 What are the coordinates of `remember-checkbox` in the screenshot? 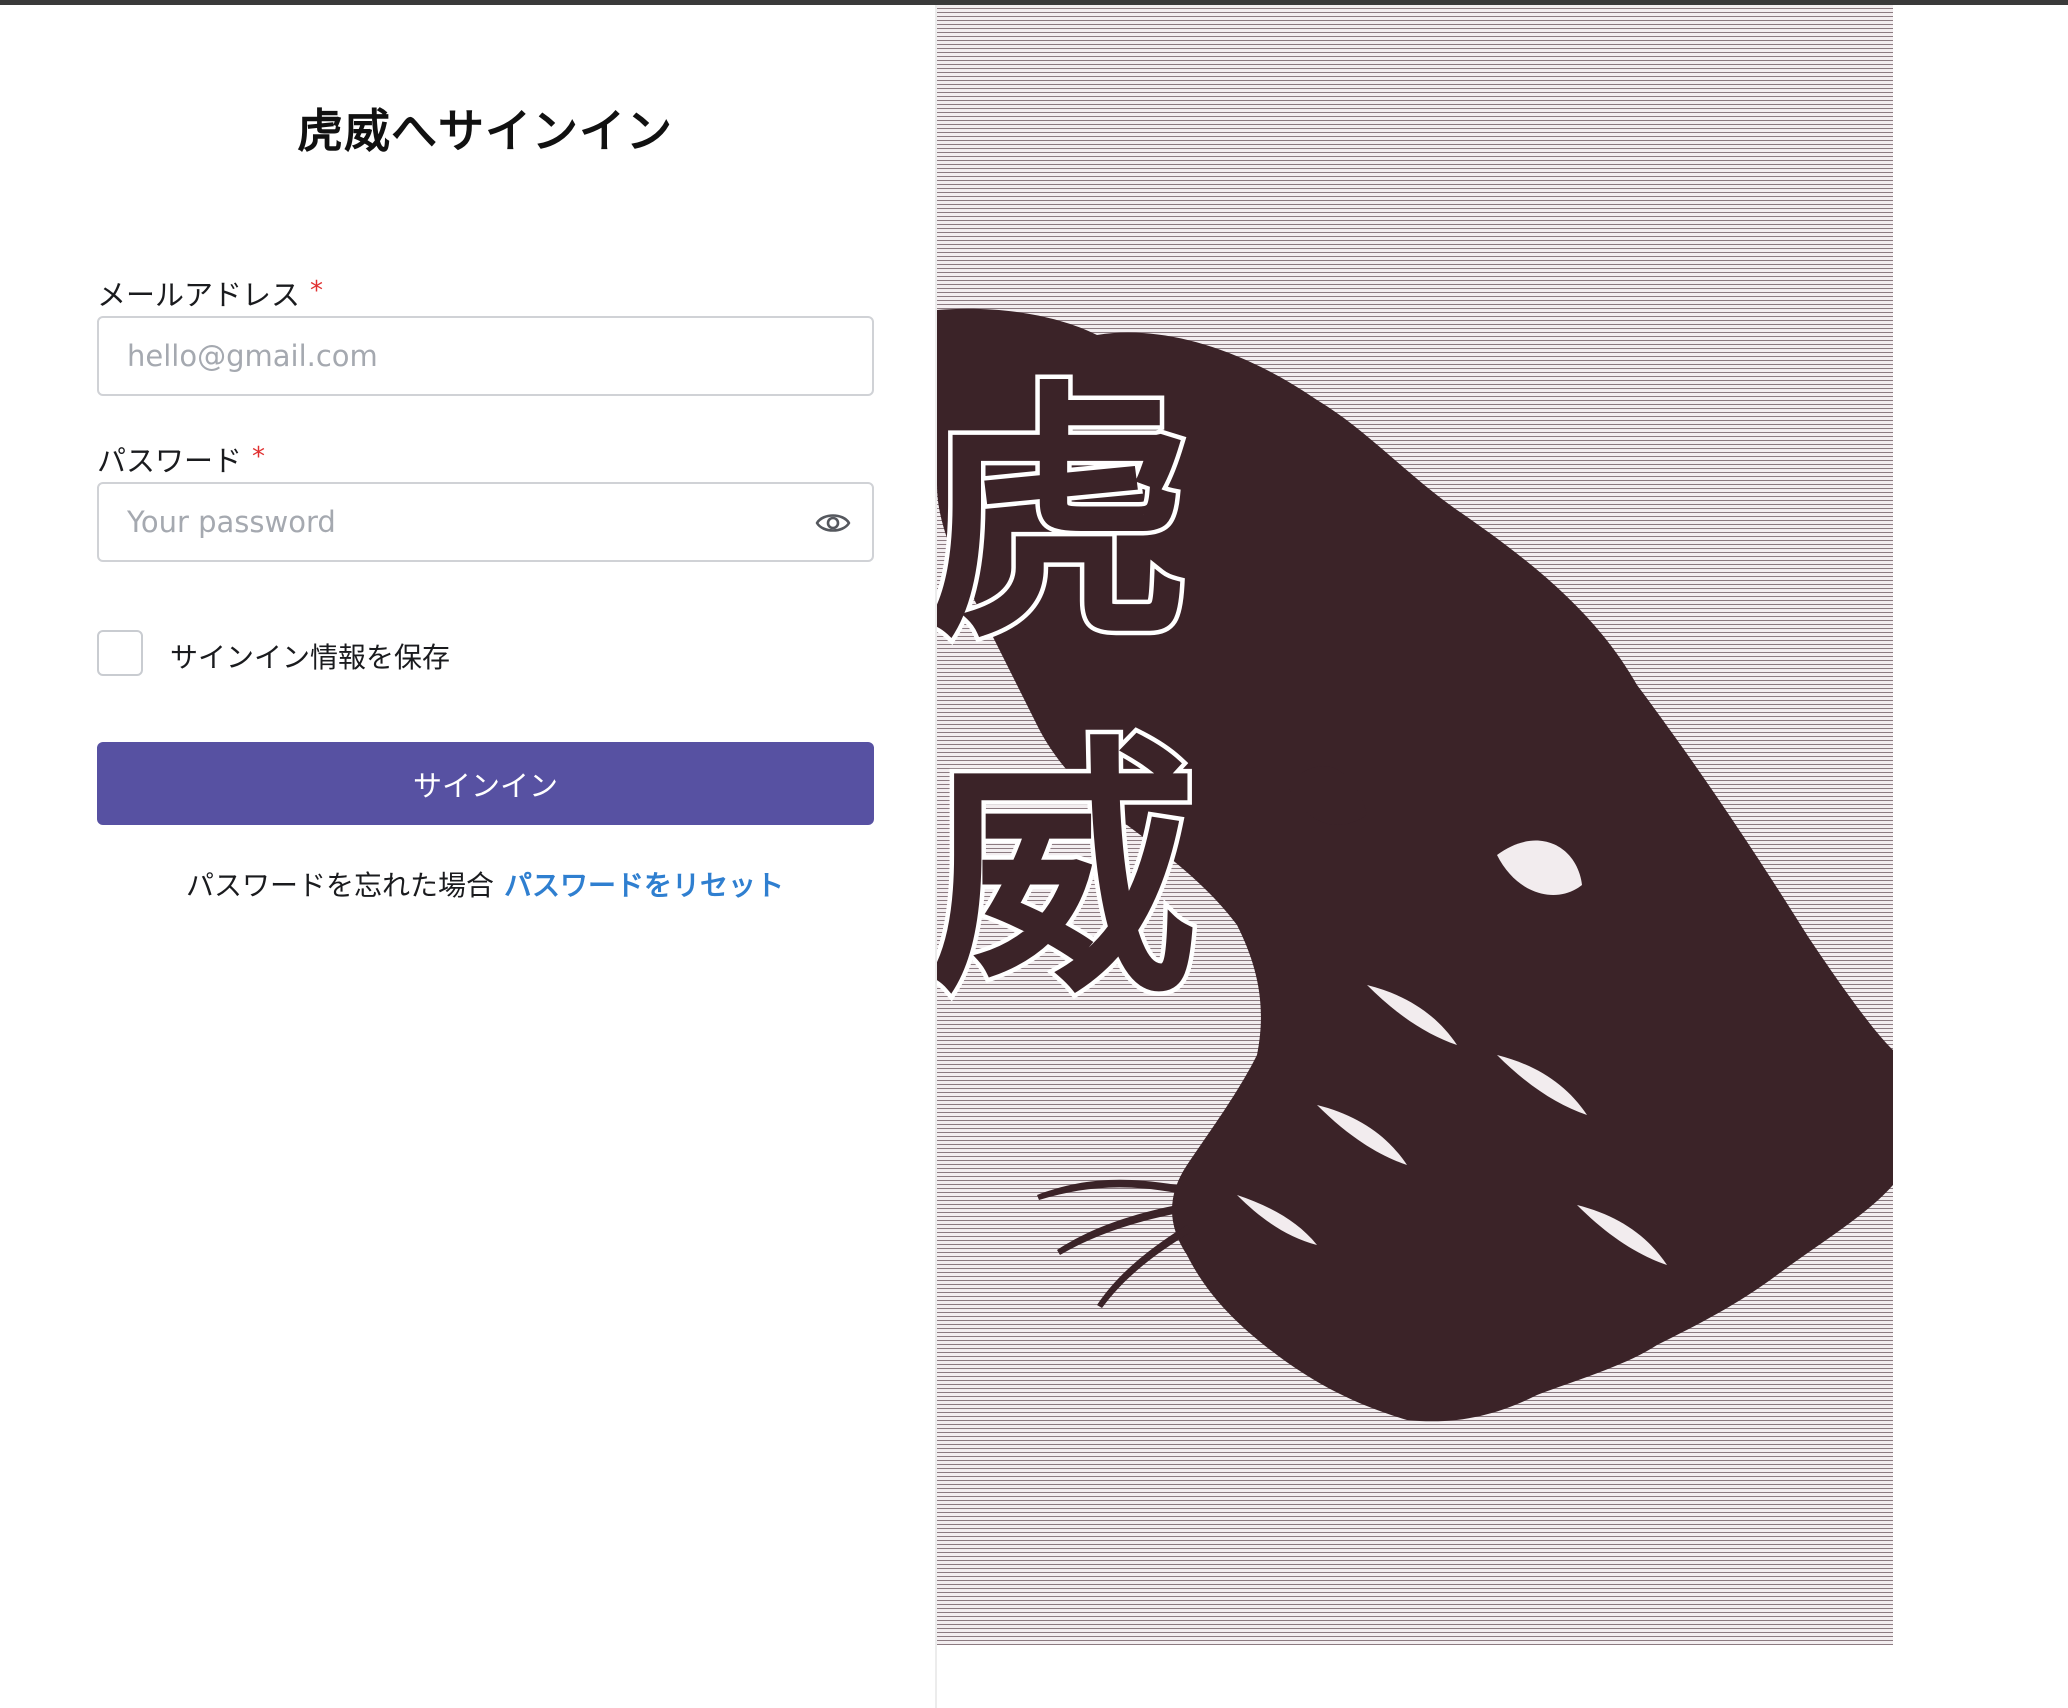 It's located at (120, 653).